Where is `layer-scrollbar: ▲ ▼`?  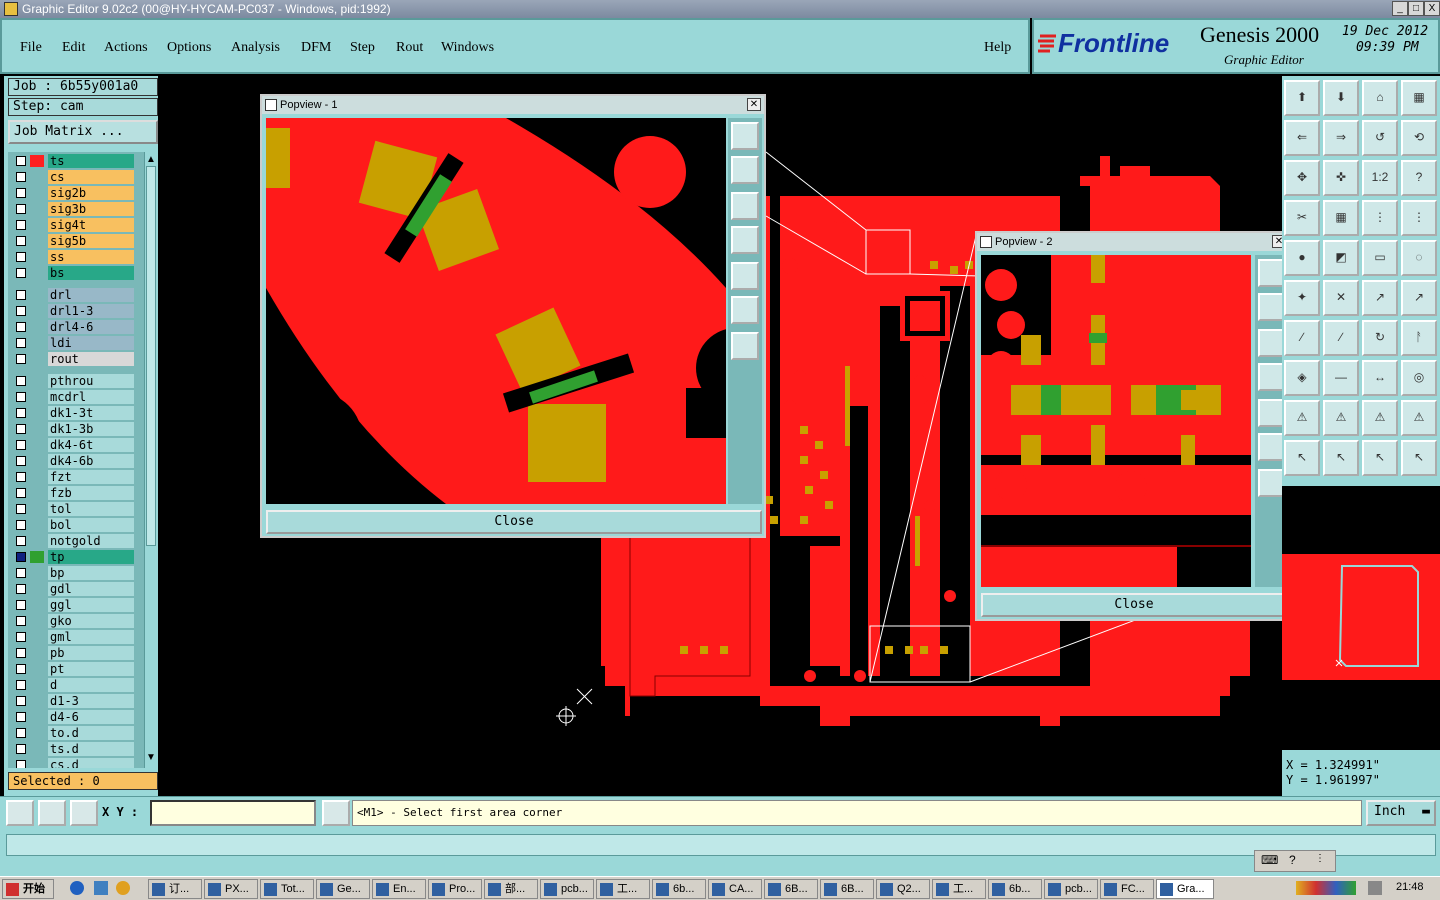 layer-scrollbar: ▲ ▼ is located at coordinates (151, 460).